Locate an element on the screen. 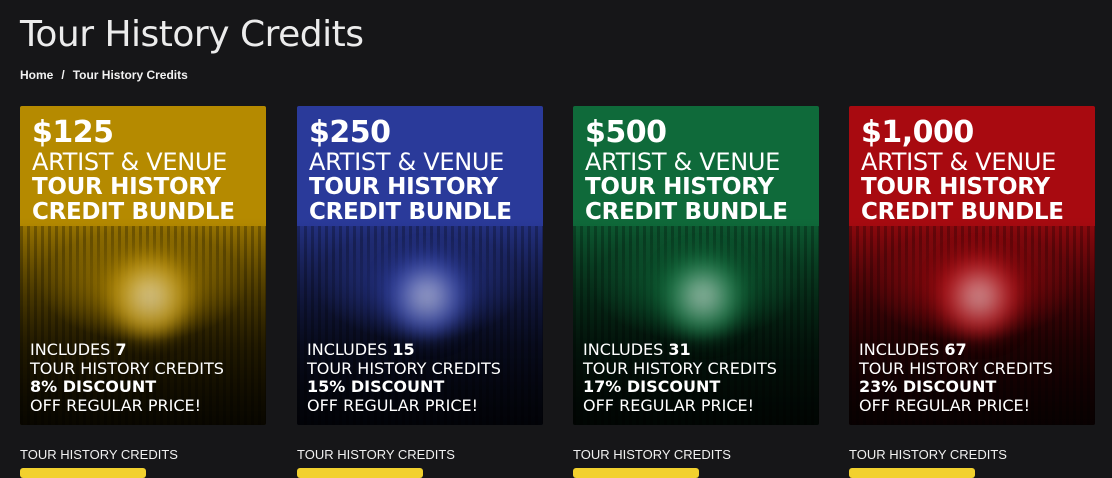  includes-count: 67 is located at coordinates (955, 350).